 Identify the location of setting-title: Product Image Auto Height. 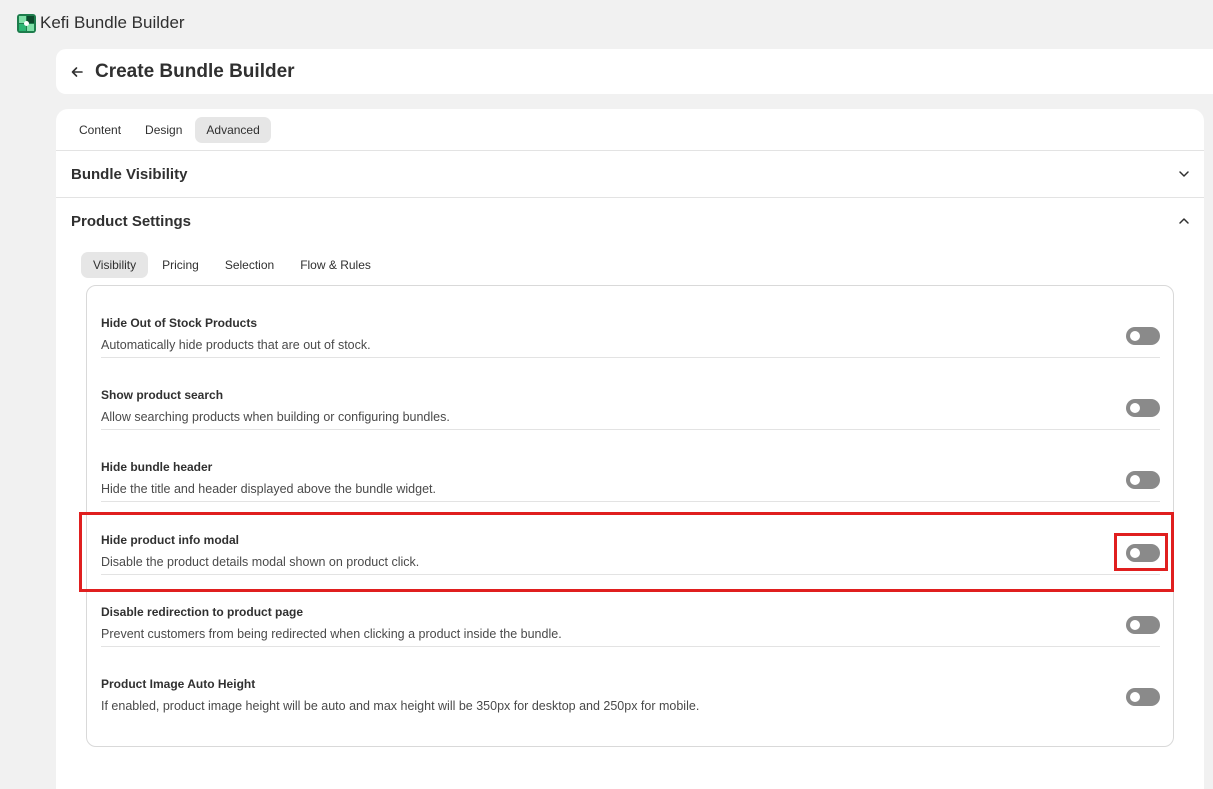
(178, 684).